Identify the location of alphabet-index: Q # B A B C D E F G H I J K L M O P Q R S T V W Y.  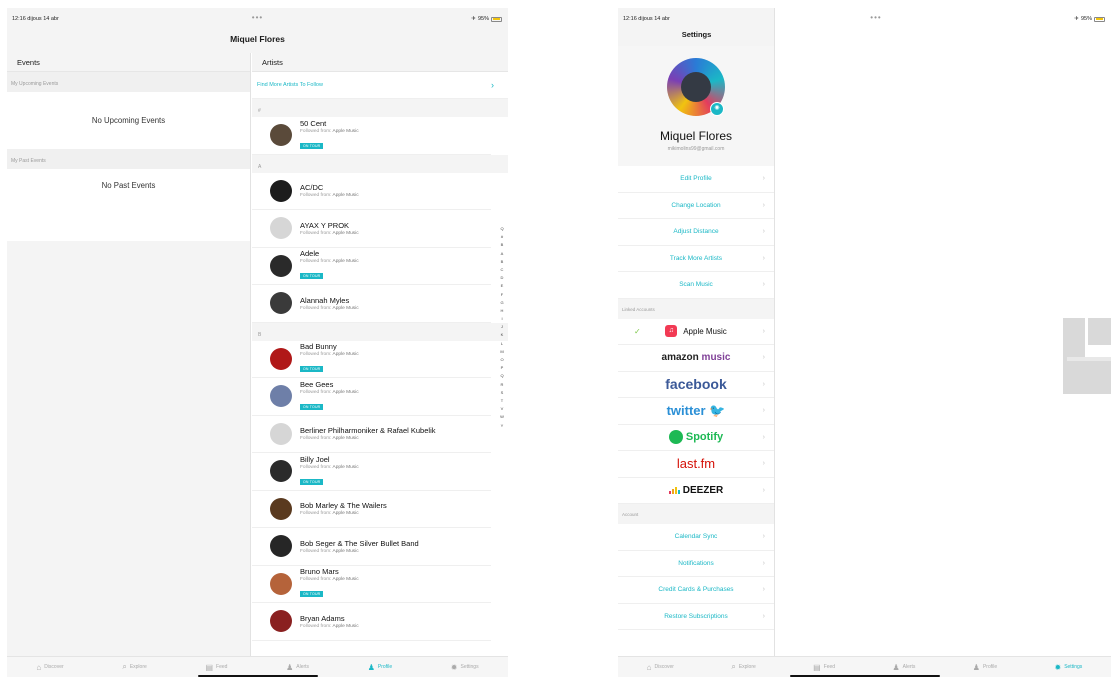
(502, 327).